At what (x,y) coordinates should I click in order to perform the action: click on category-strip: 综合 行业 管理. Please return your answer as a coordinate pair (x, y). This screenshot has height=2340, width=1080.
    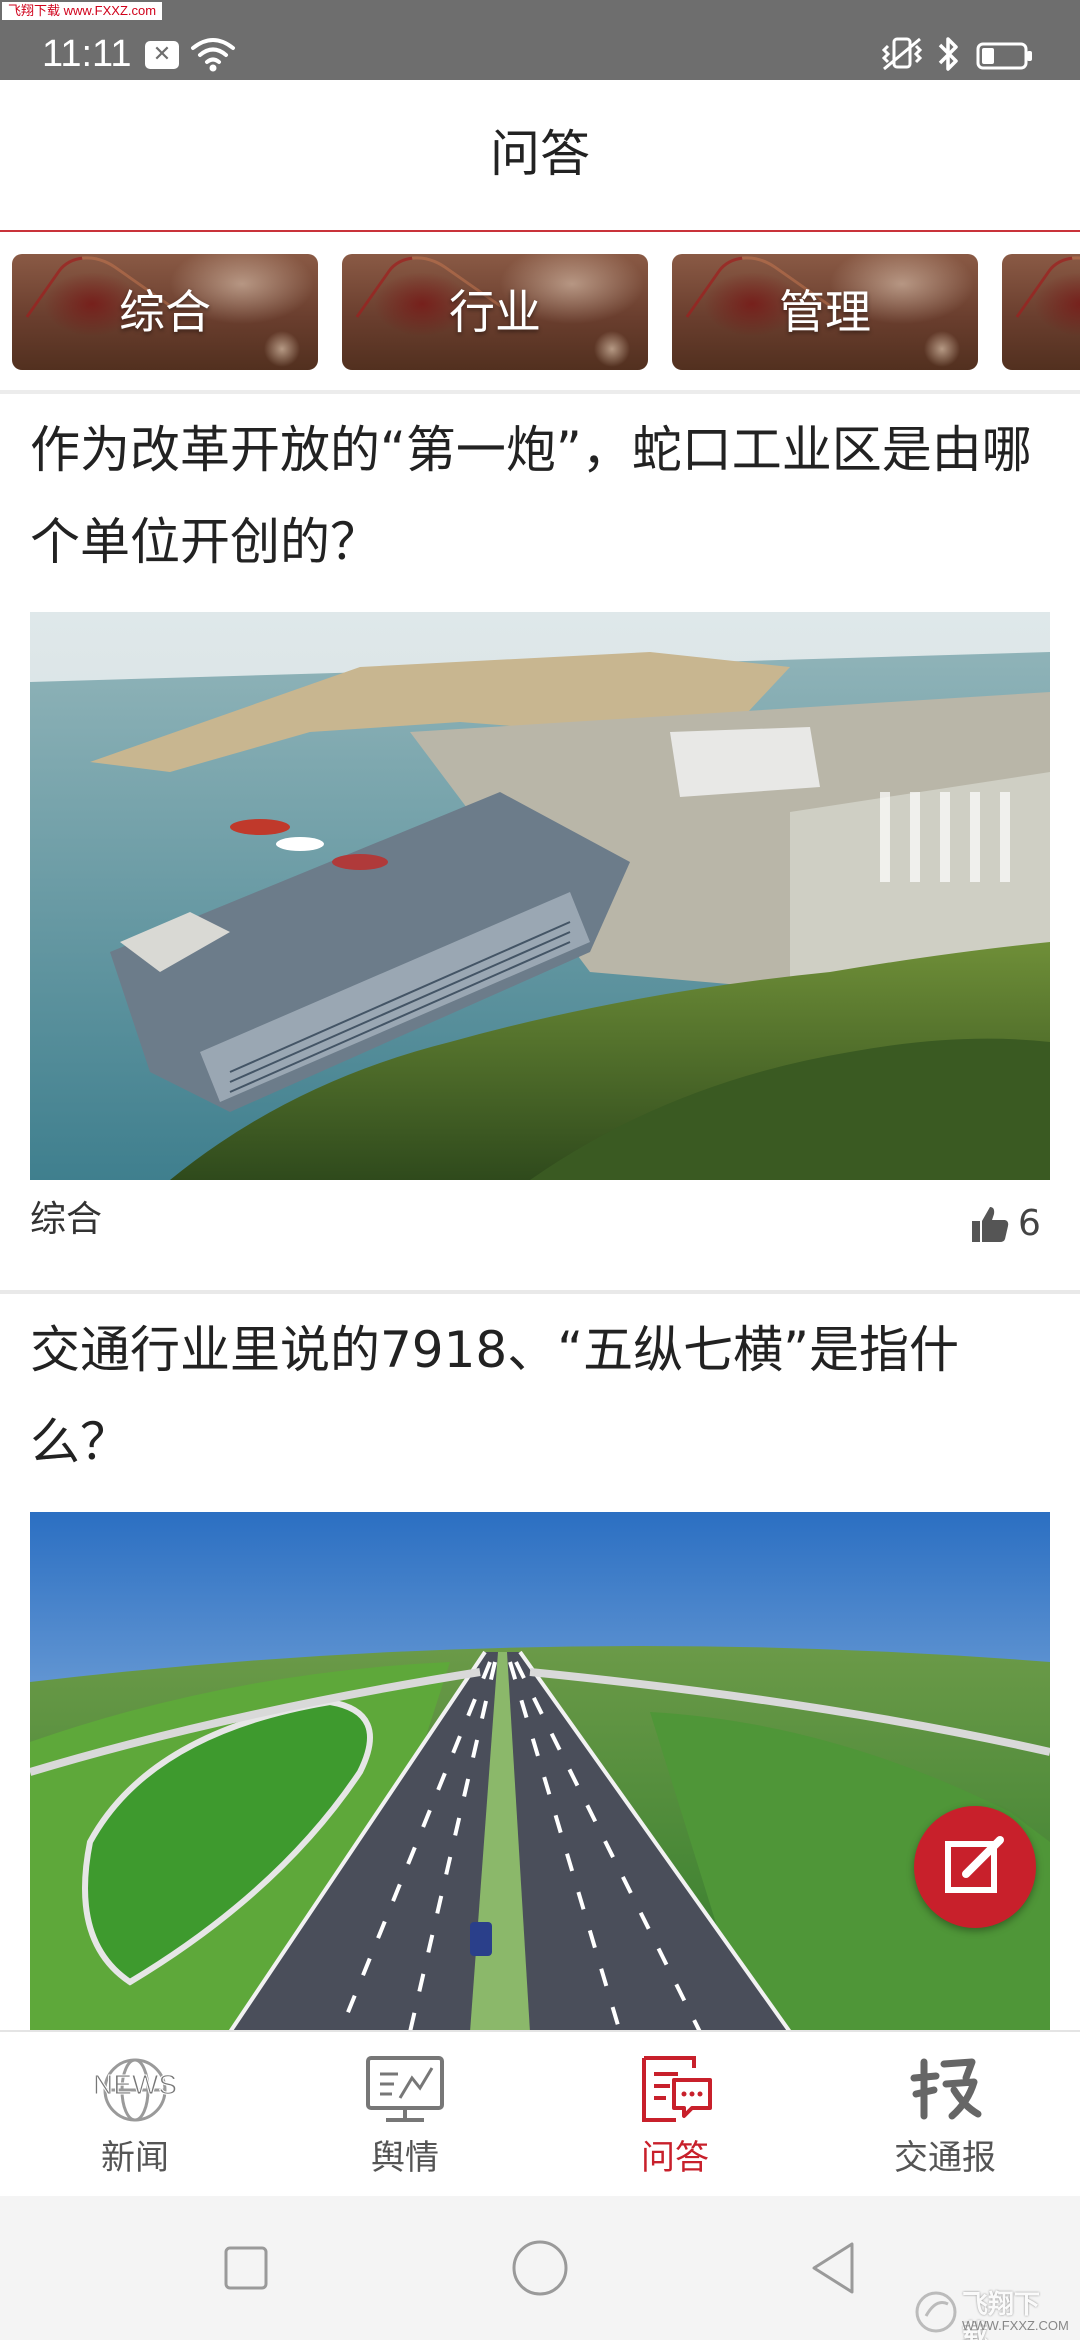
    Looking at the image, I should click on (540, 314).